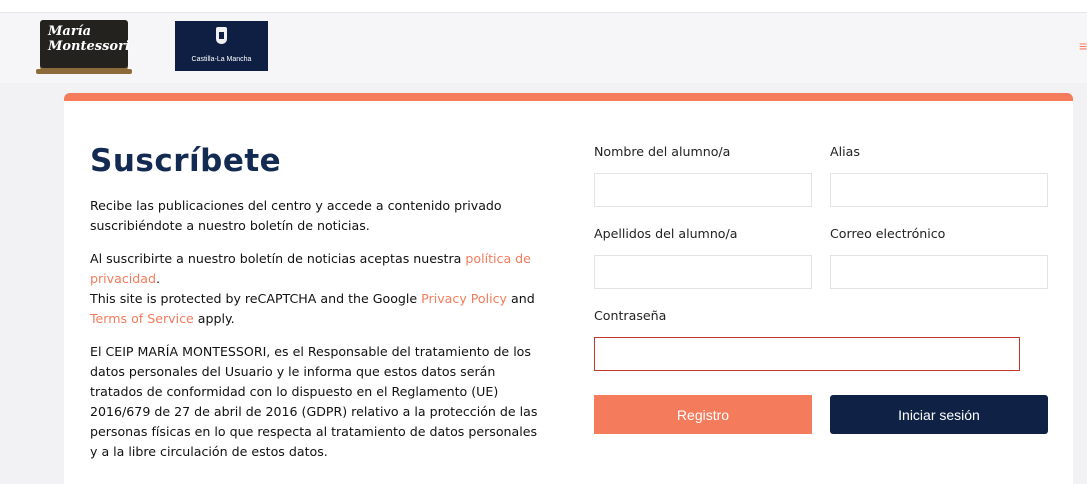 The height and width of the screenshot is (484, 1087). Describe the element at coordinates (845, 151) in the screenshot. I see `alias-label: Alias` at that location.